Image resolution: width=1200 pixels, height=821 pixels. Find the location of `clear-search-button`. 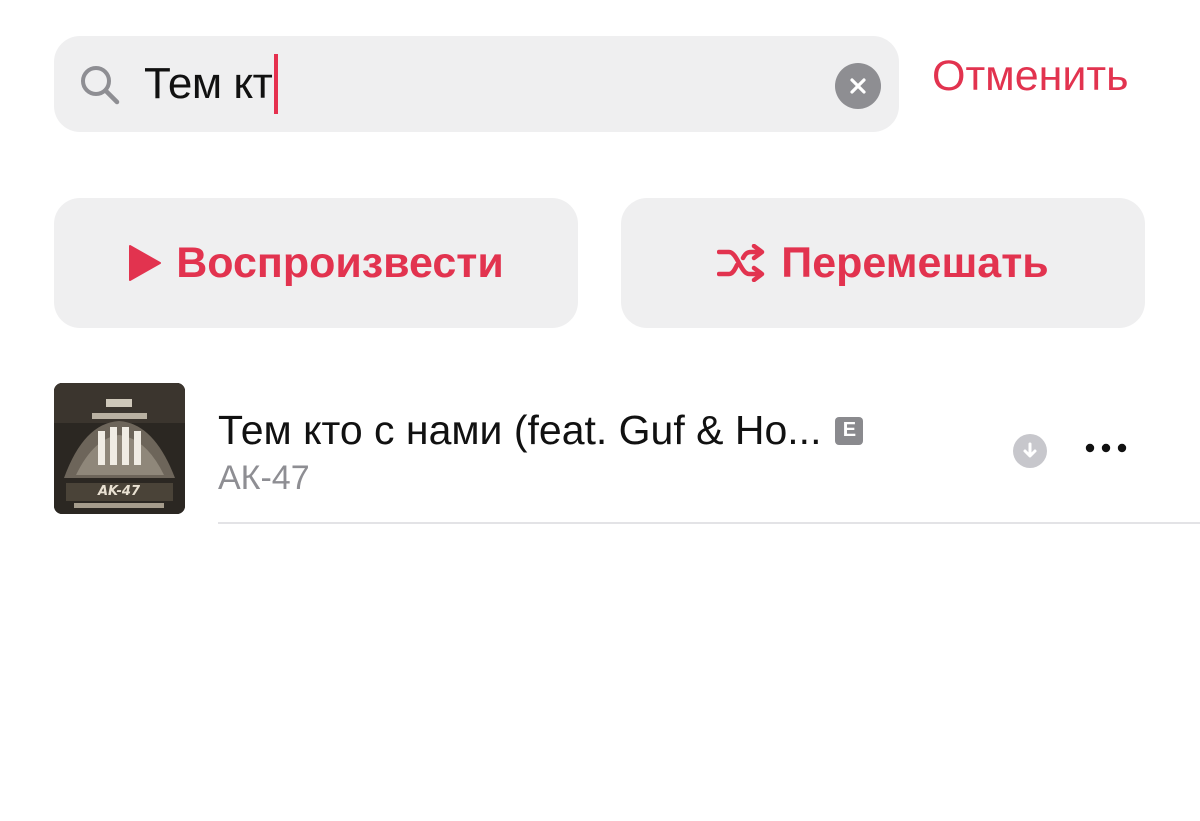

clear-search-button is located at coordinates (858, 86).